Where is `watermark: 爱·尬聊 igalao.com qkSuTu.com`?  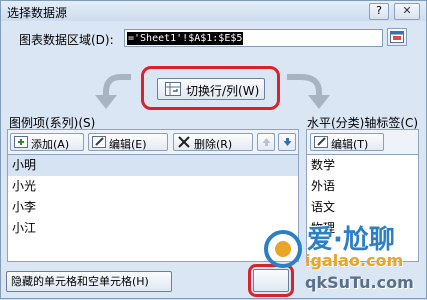
watermark: 爱·尬聊 igalao.com qkSuTu.com is located at coordinates (345, 258).